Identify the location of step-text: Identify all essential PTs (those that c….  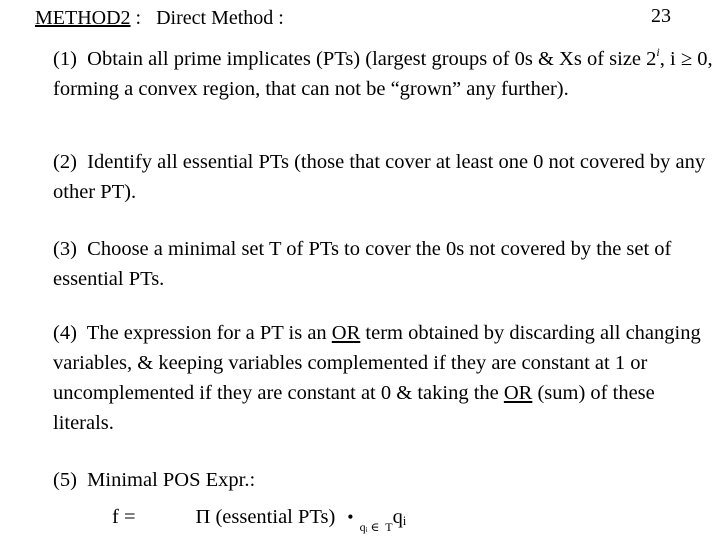
(379, 177).